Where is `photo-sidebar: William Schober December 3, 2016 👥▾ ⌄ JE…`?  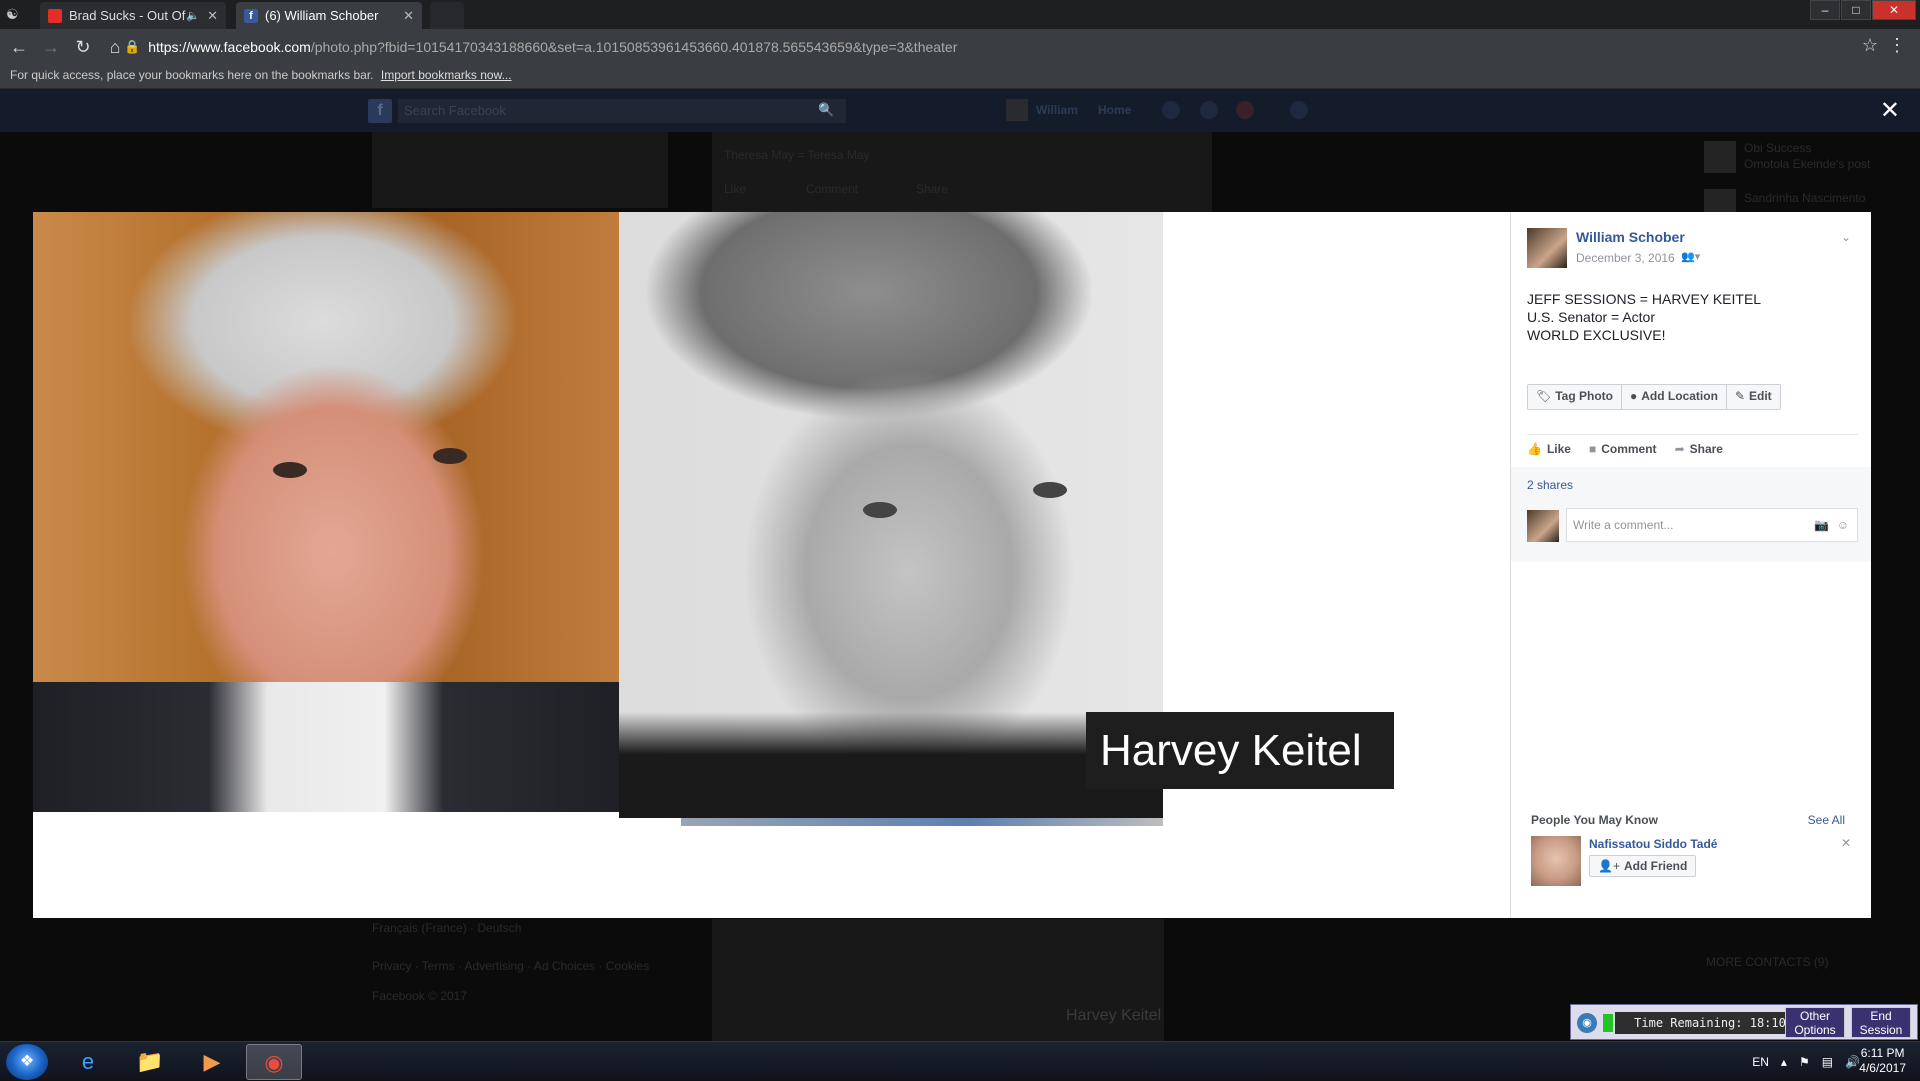 photo-sidebar: William Schober December 3, 2016 👥▾ ⌄ JE… is located at coordinates (1690, 565).